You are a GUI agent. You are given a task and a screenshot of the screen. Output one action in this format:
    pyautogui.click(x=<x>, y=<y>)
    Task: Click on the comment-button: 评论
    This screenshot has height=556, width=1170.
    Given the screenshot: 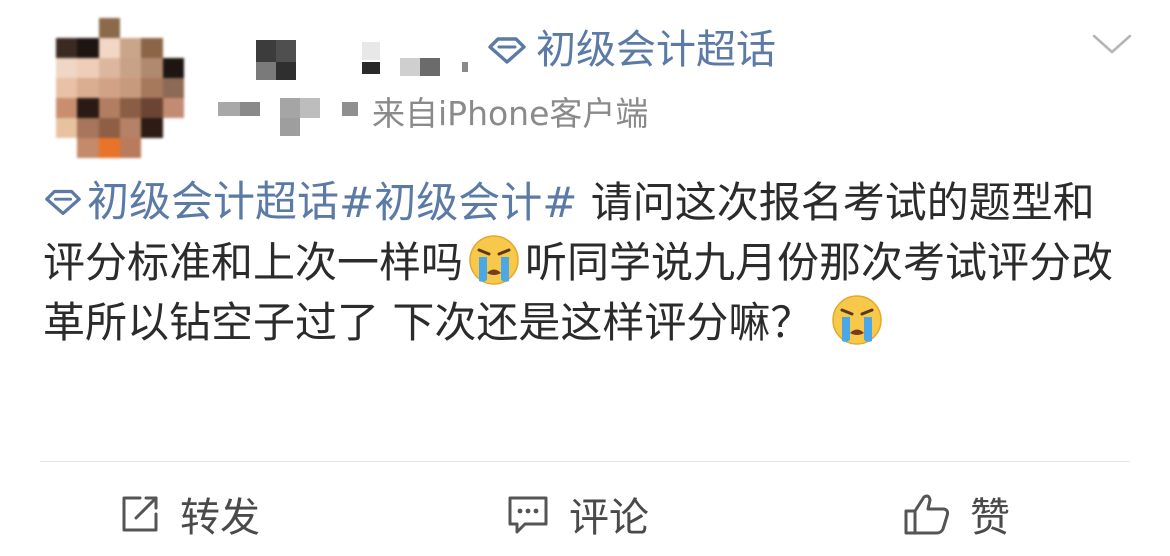 What is the action you would take?
    pyautogui.click(x=577, y=514)
    